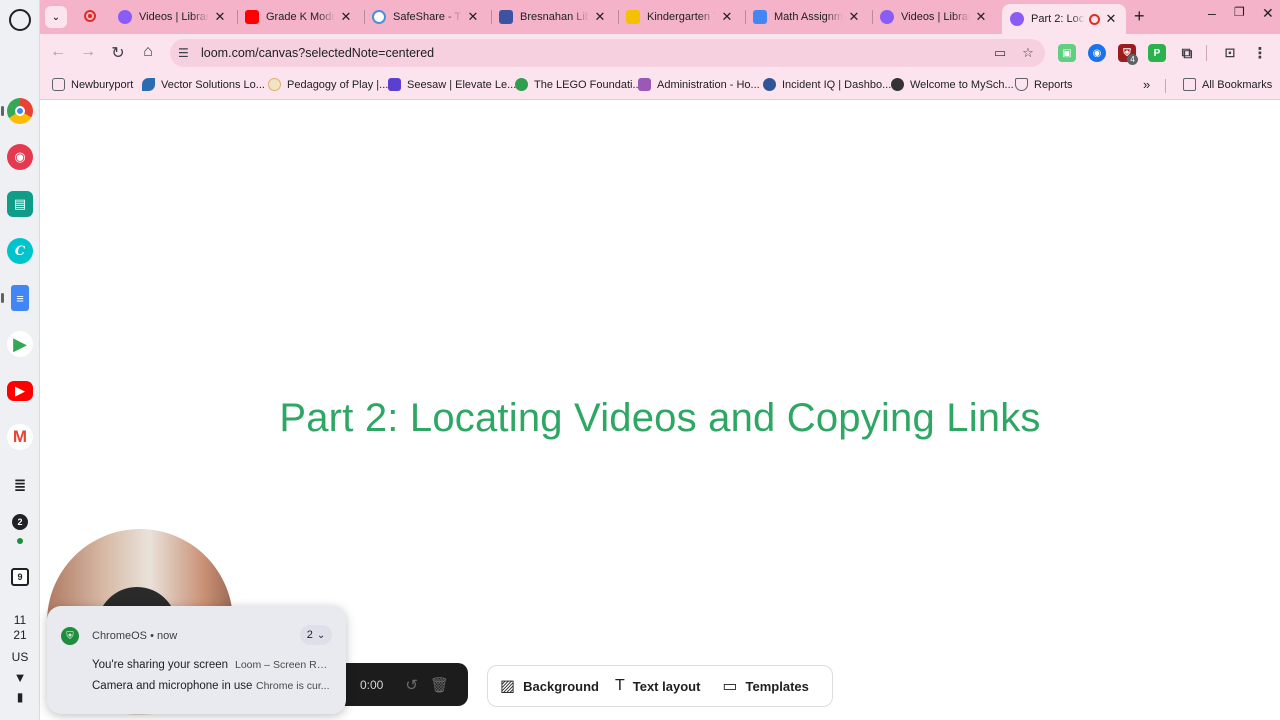 This screenshot has height=720, width=1280. Describe the element at coordinates (309, 635) in the screenshot. I see `notification-count: 2` at that location.